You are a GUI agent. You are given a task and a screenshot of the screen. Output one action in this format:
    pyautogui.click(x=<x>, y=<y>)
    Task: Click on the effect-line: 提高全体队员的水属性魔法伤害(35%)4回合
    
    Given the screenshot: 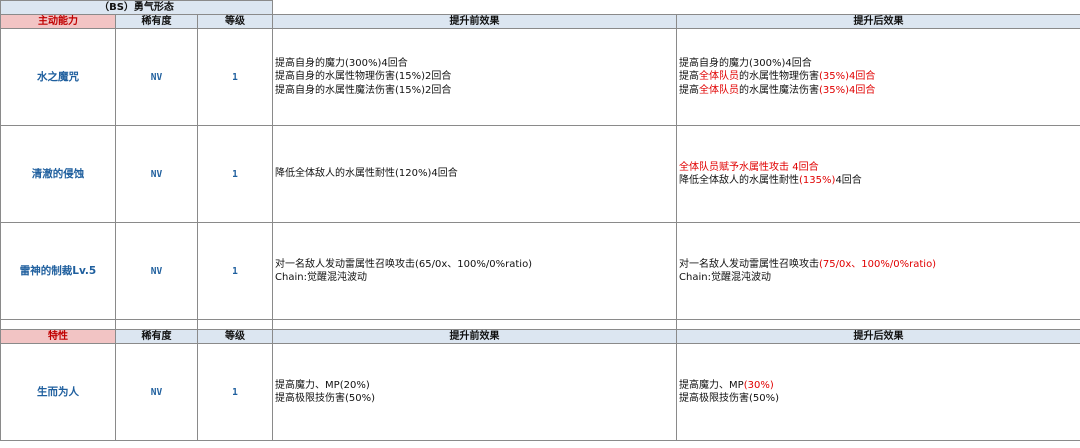 What is the action you would take?
    pyautogui.click(x=879, y=91)
    